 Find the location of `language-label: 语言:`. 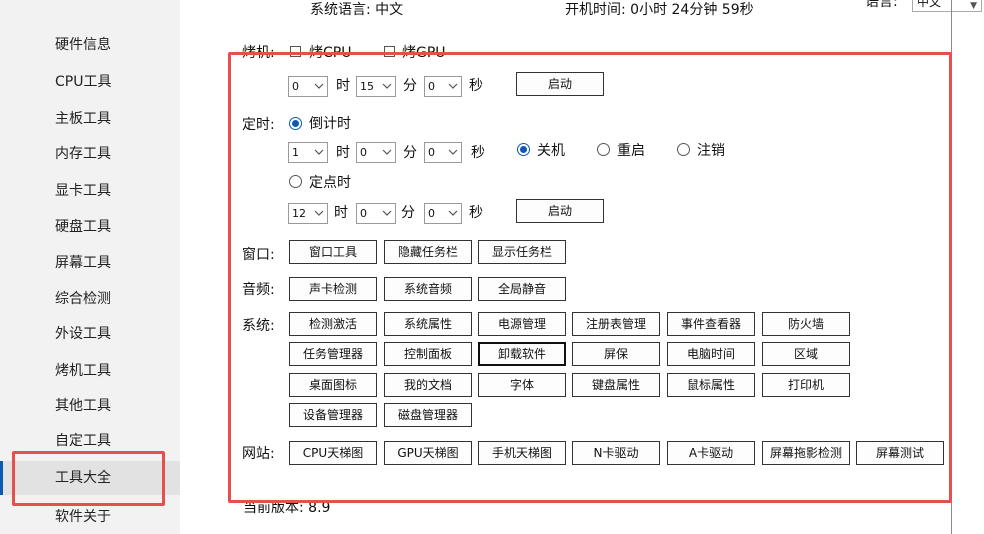

language-label: 语言: is located at coordinates (881, 5).